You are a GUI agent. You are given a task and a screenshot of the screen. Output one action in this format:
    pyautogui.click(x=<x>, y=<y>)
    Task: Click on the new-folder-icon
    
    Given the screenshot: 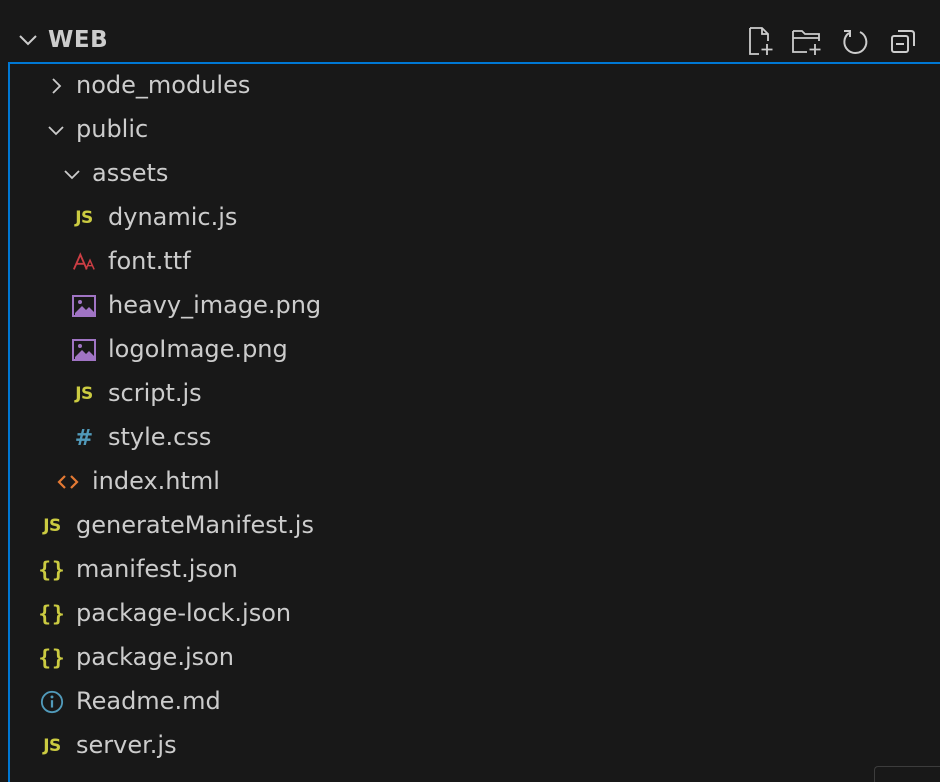 What is the action you would take?
    pyautogui.click(x=807, y=41)
    